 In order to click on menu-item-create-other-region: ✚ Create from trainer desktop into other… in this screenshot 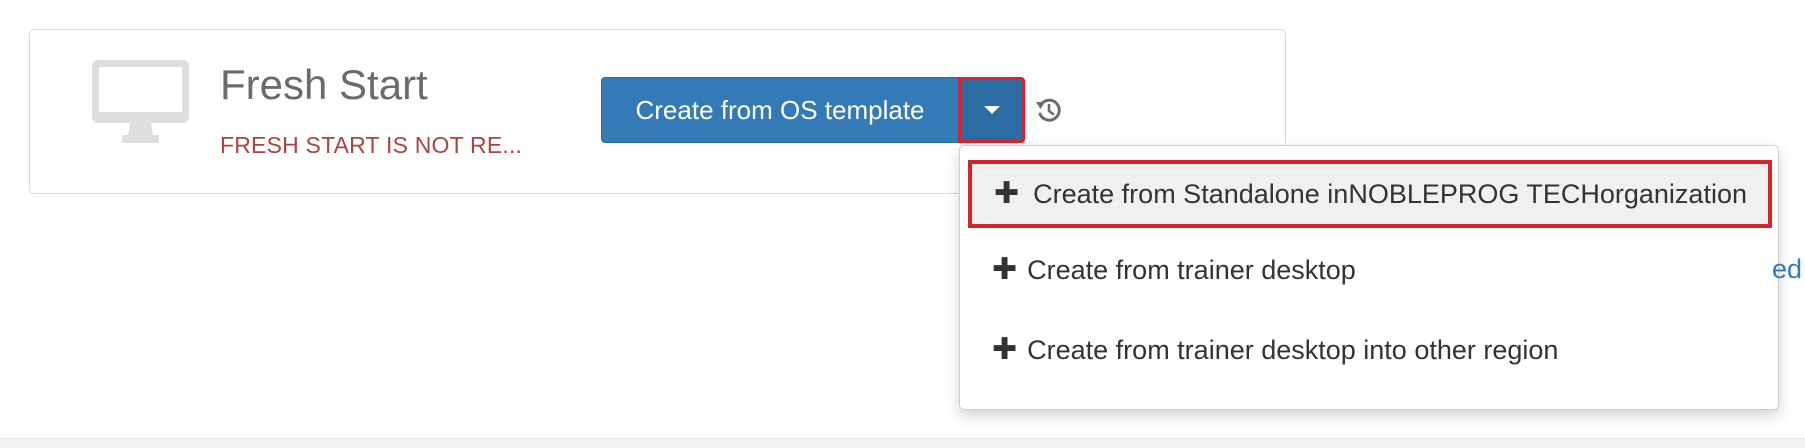, I will do `click(1259, 350)`.